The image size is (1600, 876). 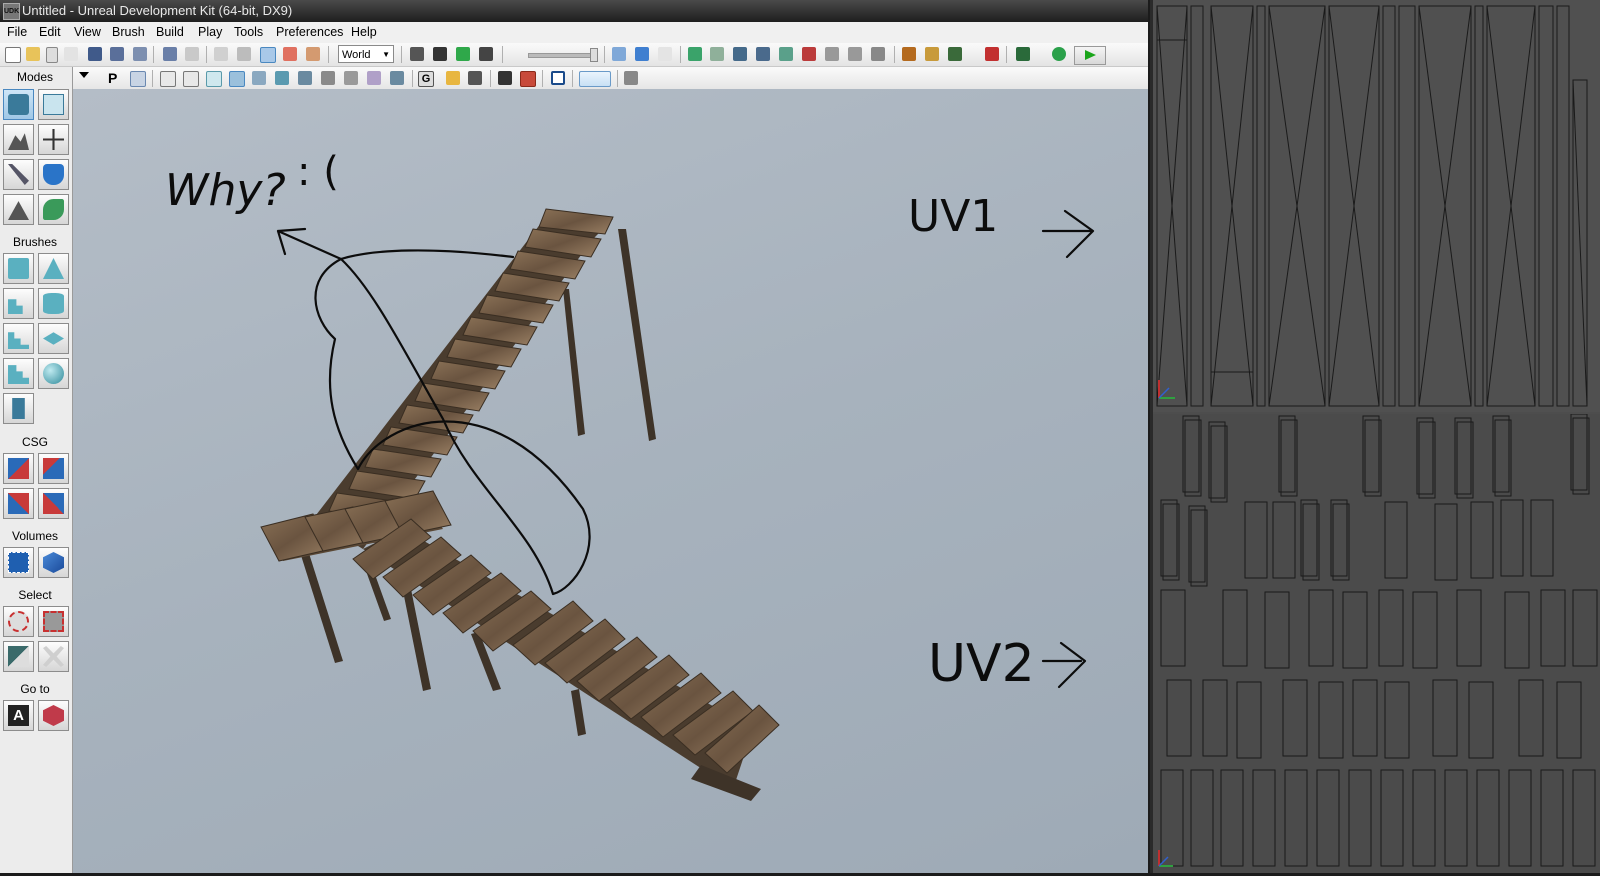 I want to click on save-all-icon, so click(x=117, y=54).